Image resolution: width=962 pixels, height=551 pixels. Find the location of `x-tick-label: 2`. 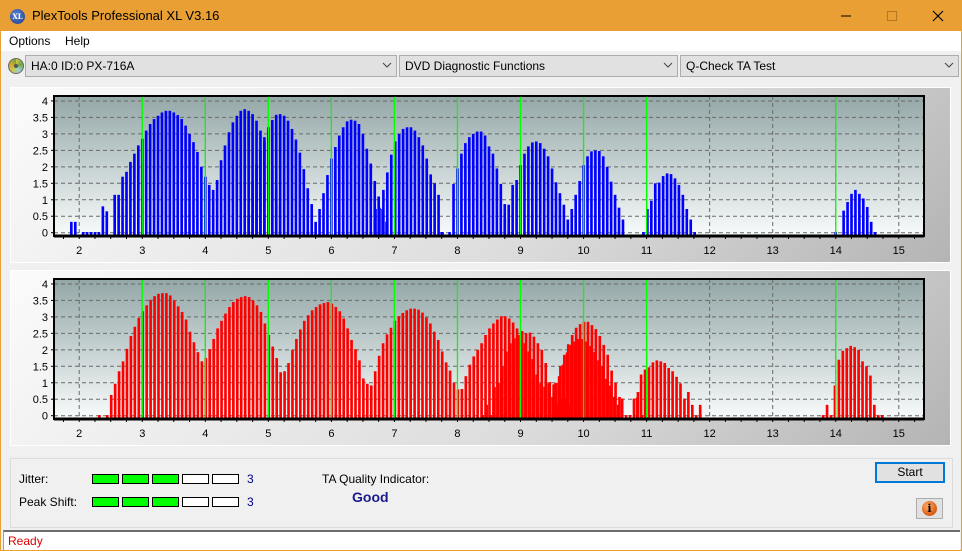

x-tick-label: 2 is located at coordinates (79, 434).